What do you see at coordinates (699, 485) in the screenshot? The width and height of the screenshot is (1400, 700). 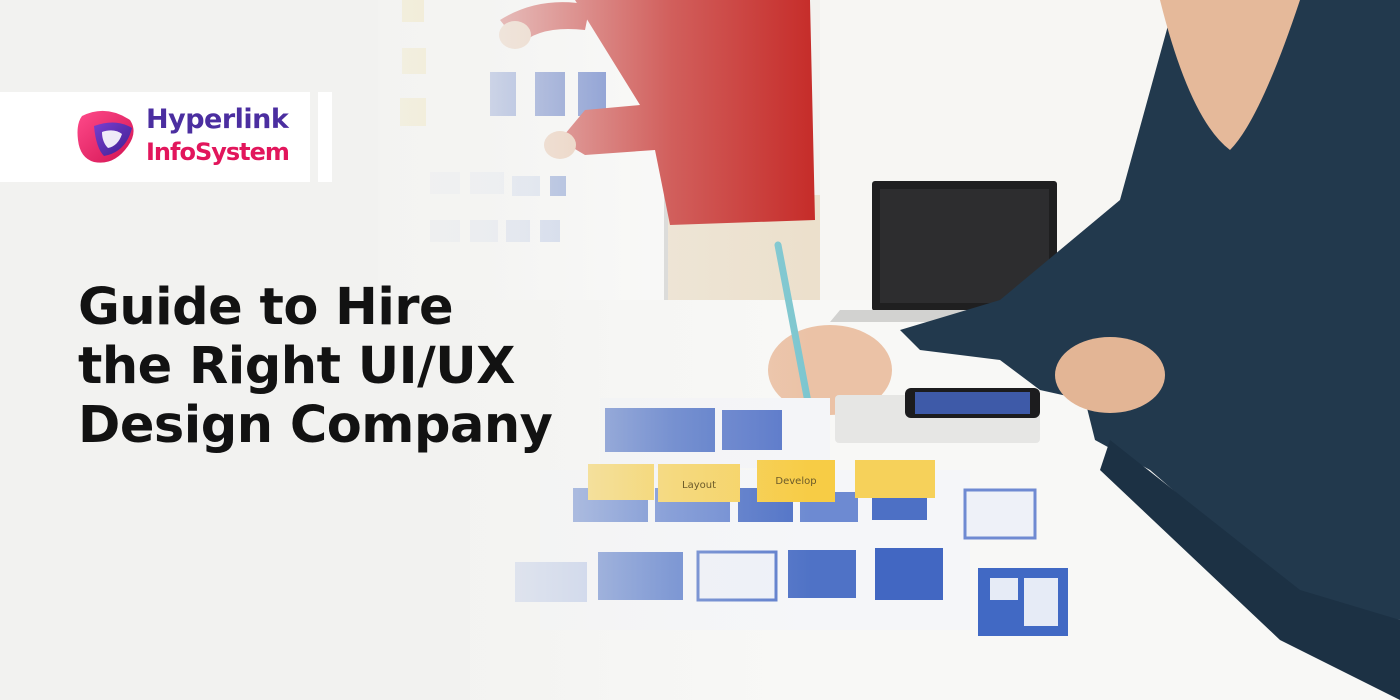 I see `sticky-note-label: Layout` at bounding box center [699, 485].